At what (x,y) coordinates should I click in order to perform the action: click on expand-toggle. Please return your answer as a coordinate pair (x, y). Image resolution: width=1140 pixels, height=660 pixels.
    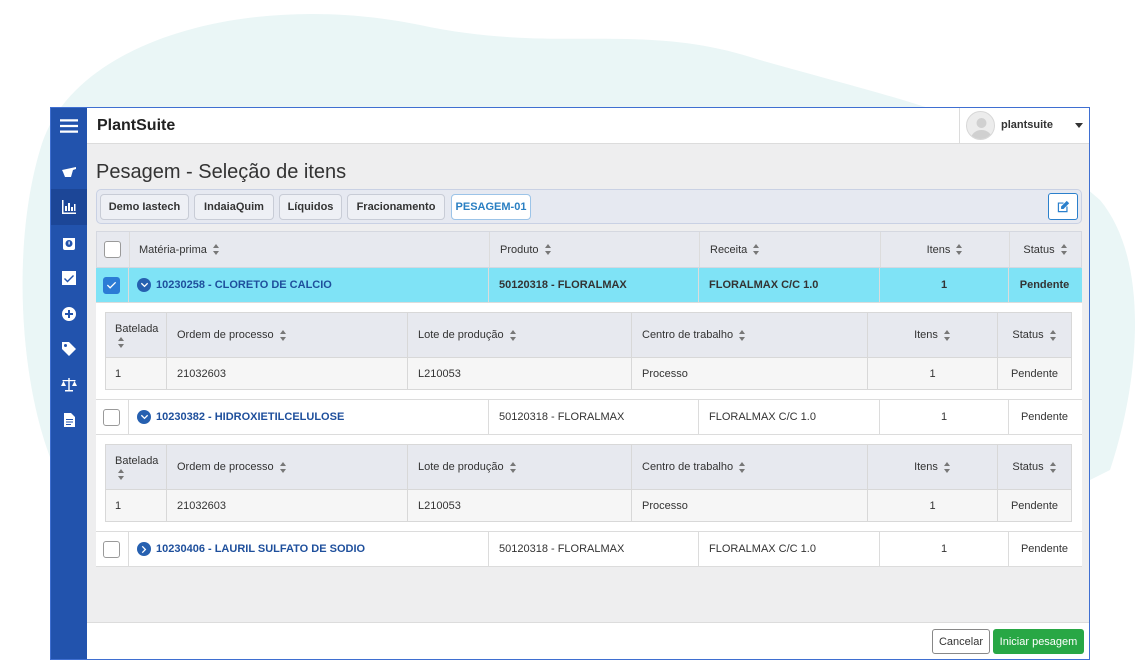
    Looking at the image, I should click on (144, 549).